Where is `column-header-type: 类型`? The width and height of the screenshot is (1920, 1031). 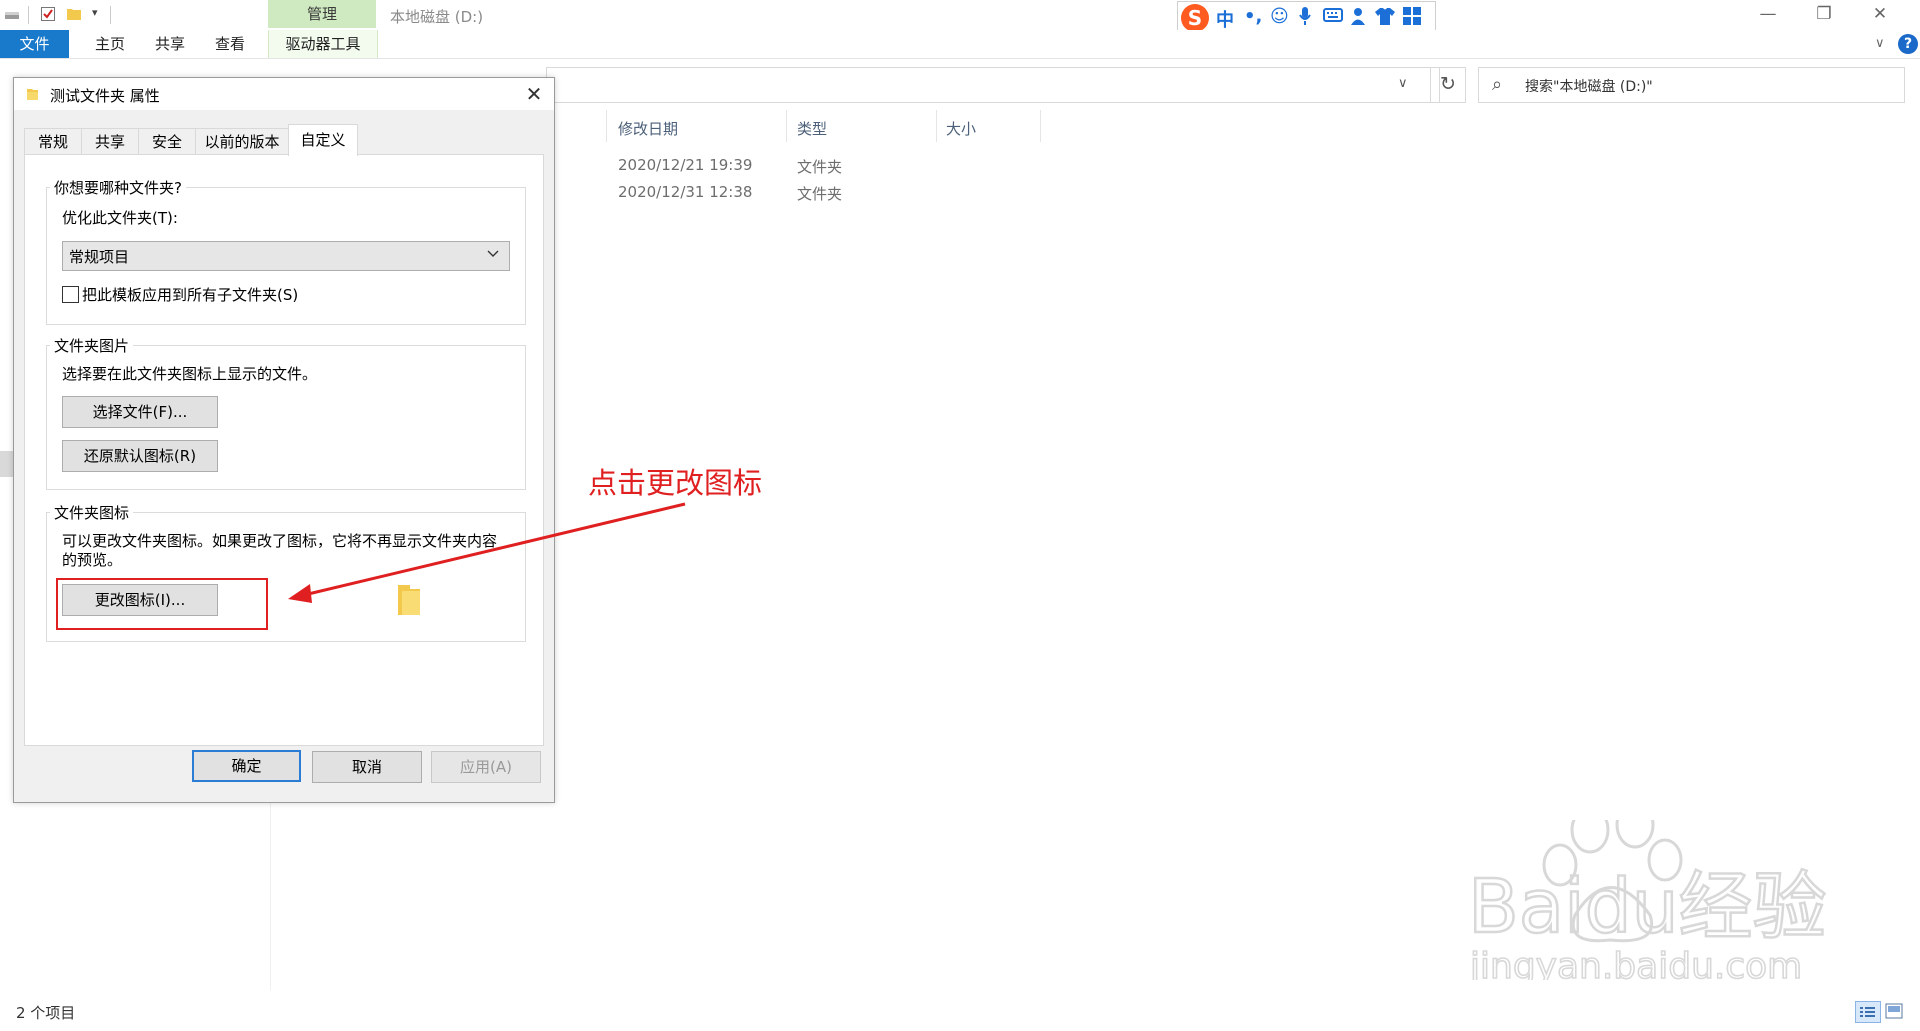
column-header-type: 类型 is located at coordinates (812, 128).